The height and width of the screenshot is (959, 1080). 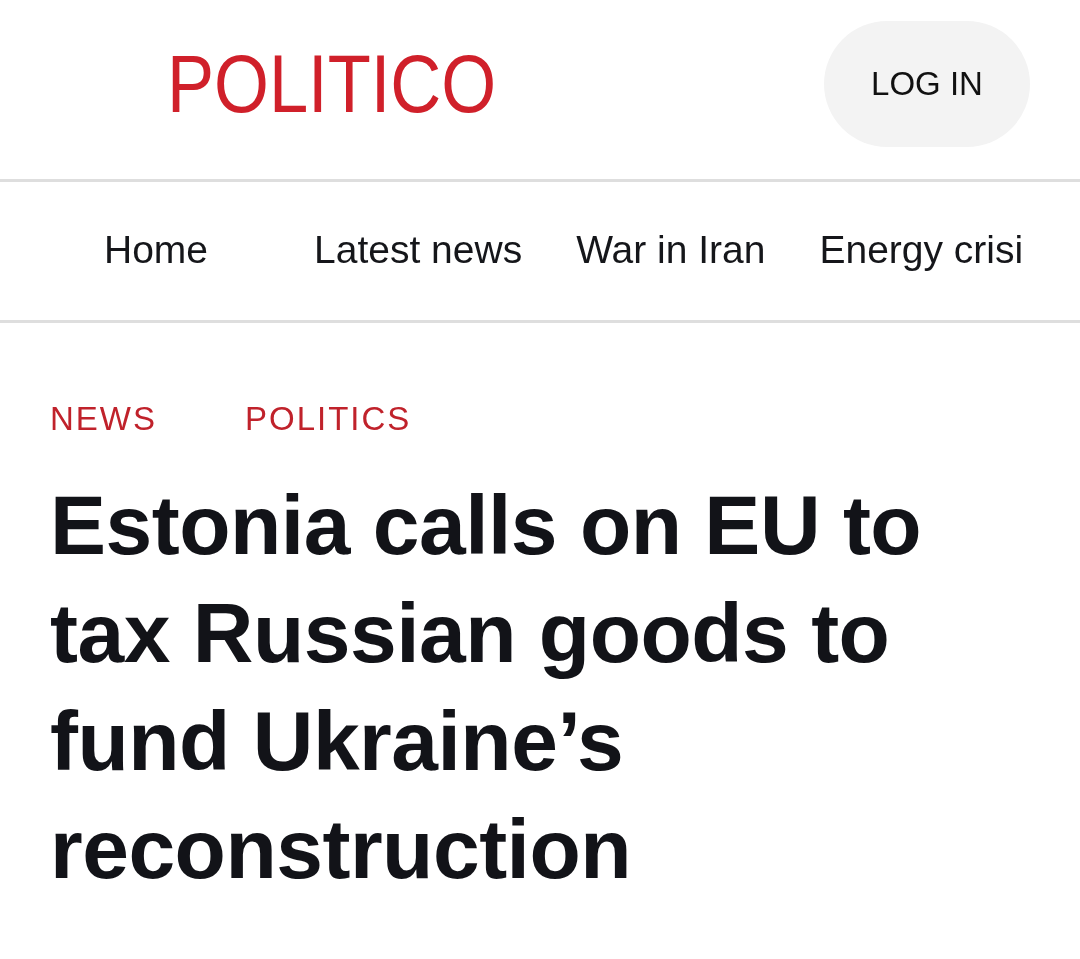 I want to click on login-button: LOG IN, so click(x=927, y=83).